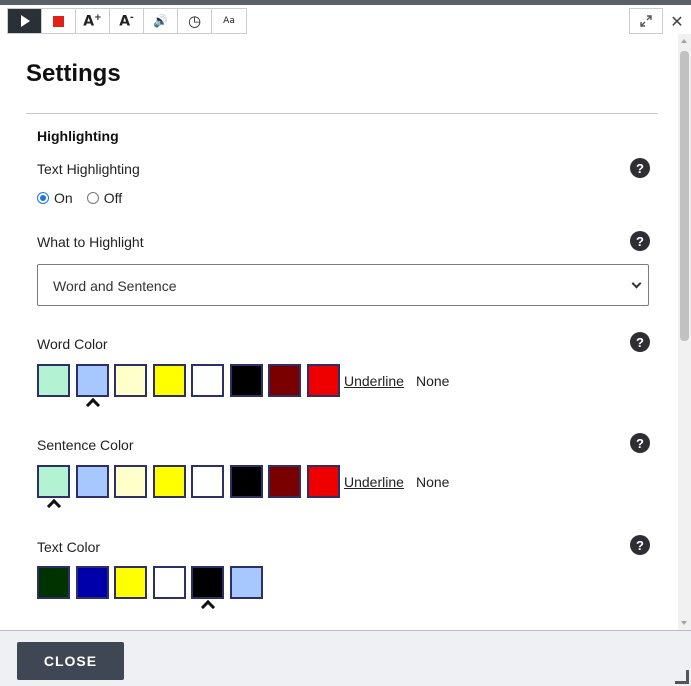 The width and height of the screenshot is (691, 686). What do you see at coordinates (72, 344) in the screenshot?
I see `word-color-label: Word Color` at bounding box center [72, 344].